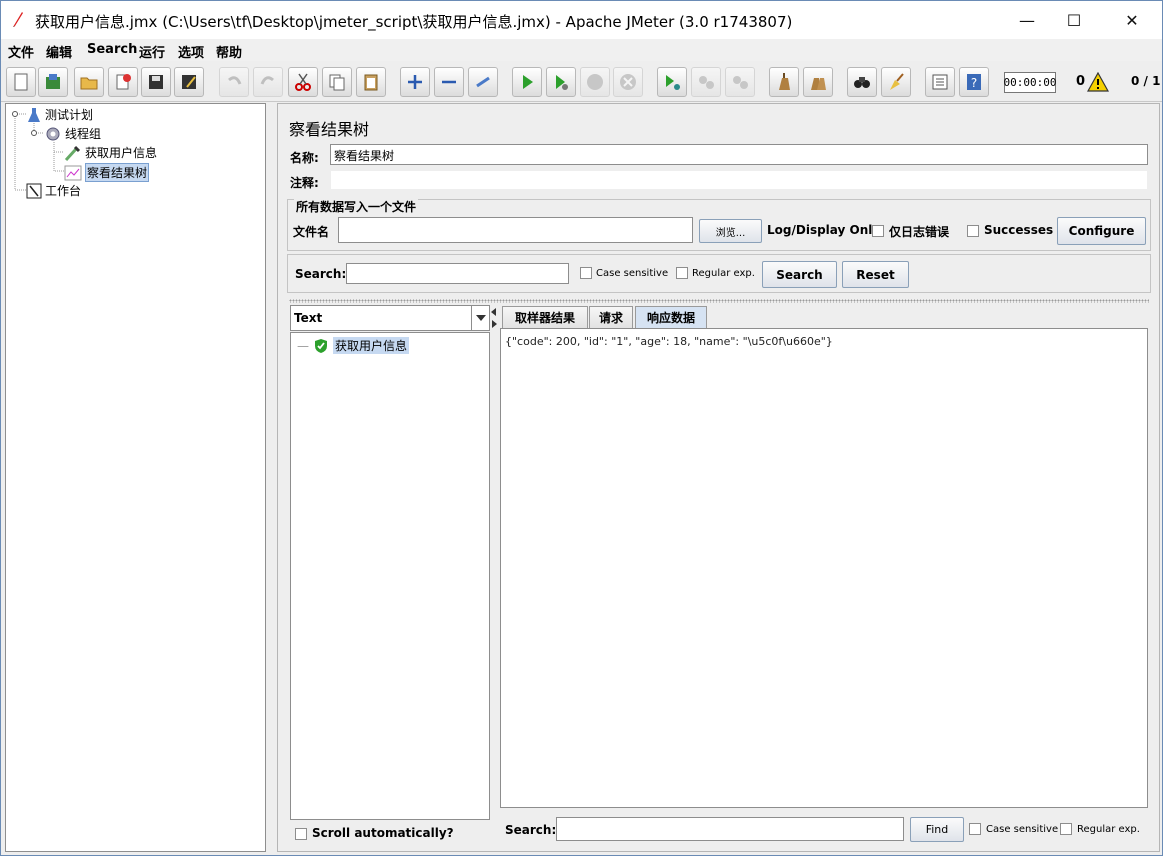  I want to click on shutdown-button, so click(628, 82).